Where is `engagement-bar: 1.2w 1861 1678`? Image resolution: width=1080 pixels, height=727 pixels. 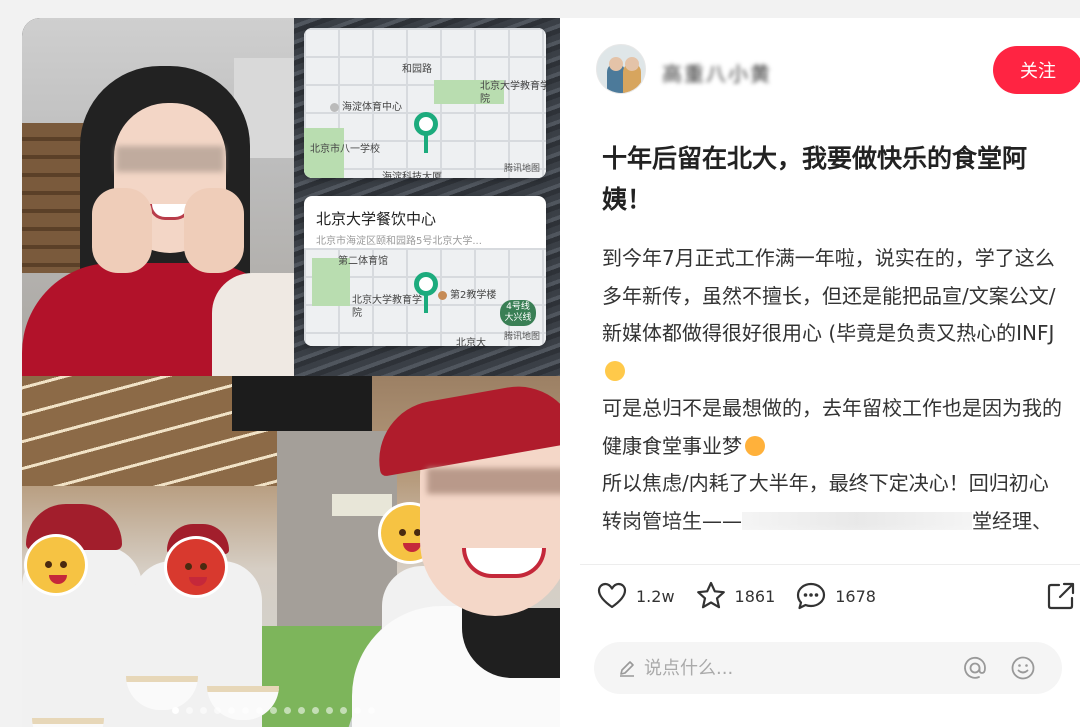
engagement-bar: 1.2w 1861 1678 is located at coordinates (746, 596).